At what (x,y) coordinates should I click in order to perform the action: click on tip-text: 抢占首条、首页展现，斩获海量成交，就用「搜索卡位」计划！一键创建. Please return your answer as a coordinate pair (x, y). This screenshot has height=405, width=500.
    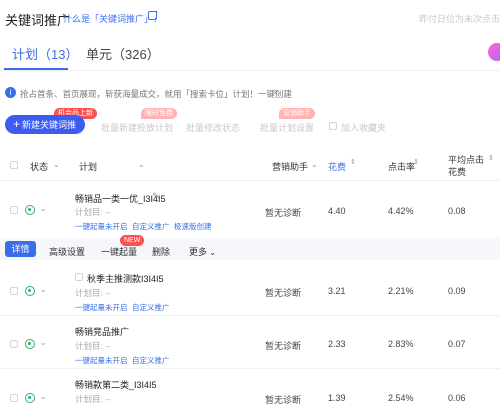
    Looking at the image, I should click on (156, 94).